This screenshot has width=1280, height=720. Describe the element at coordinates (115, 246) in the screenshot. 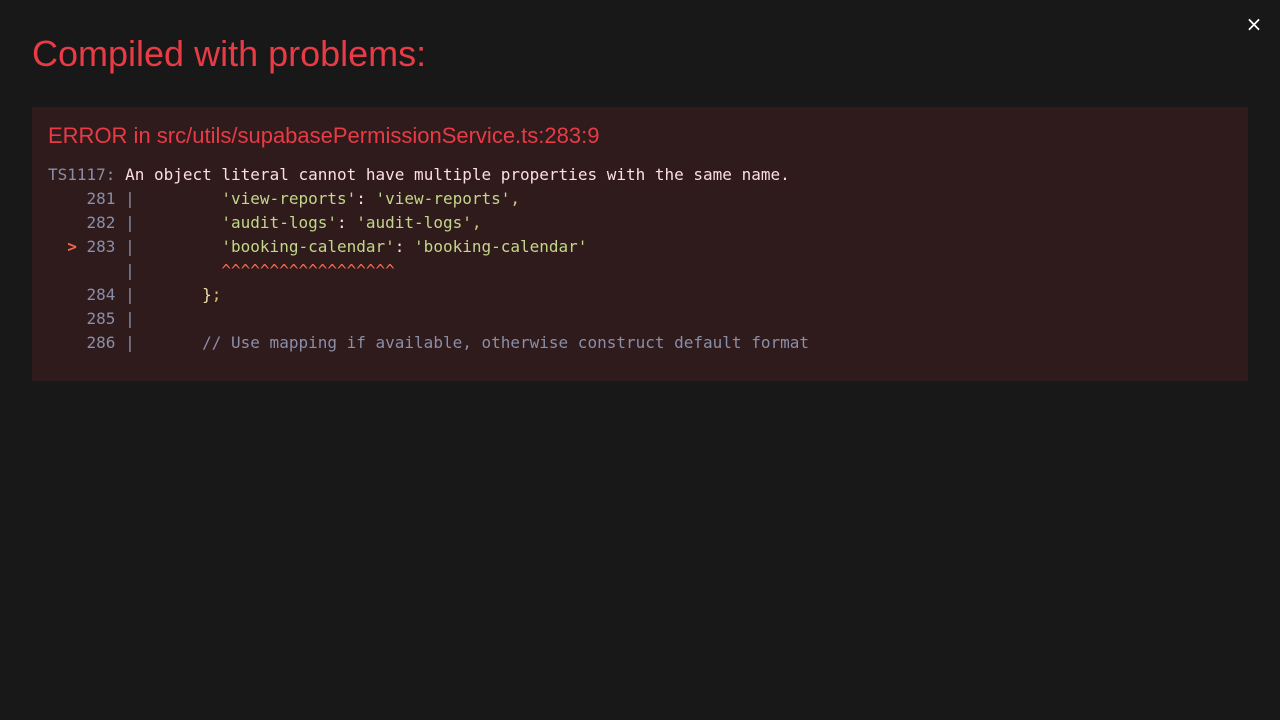

I see `line-number: 283 |` at that location.